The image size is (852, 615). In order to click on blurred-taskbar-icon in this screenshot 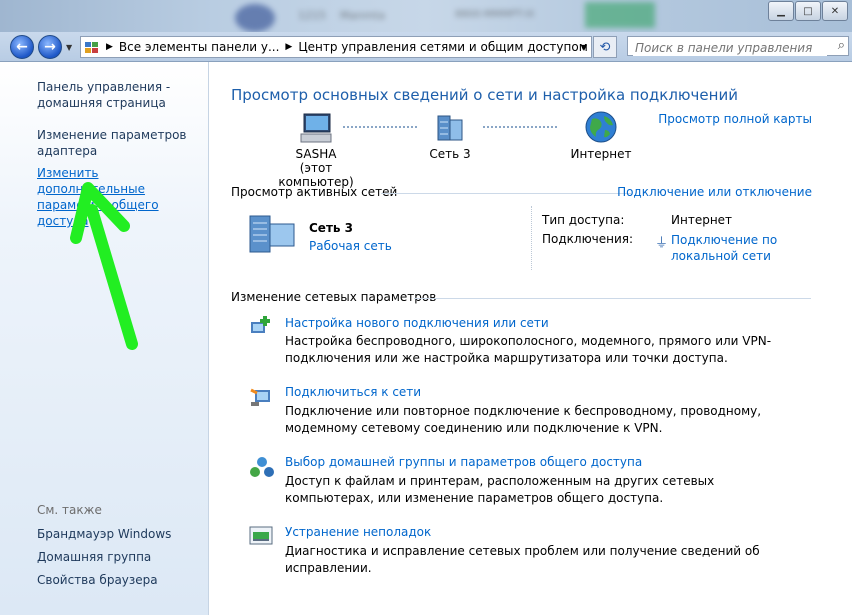, I will do `click(255, 18)`.